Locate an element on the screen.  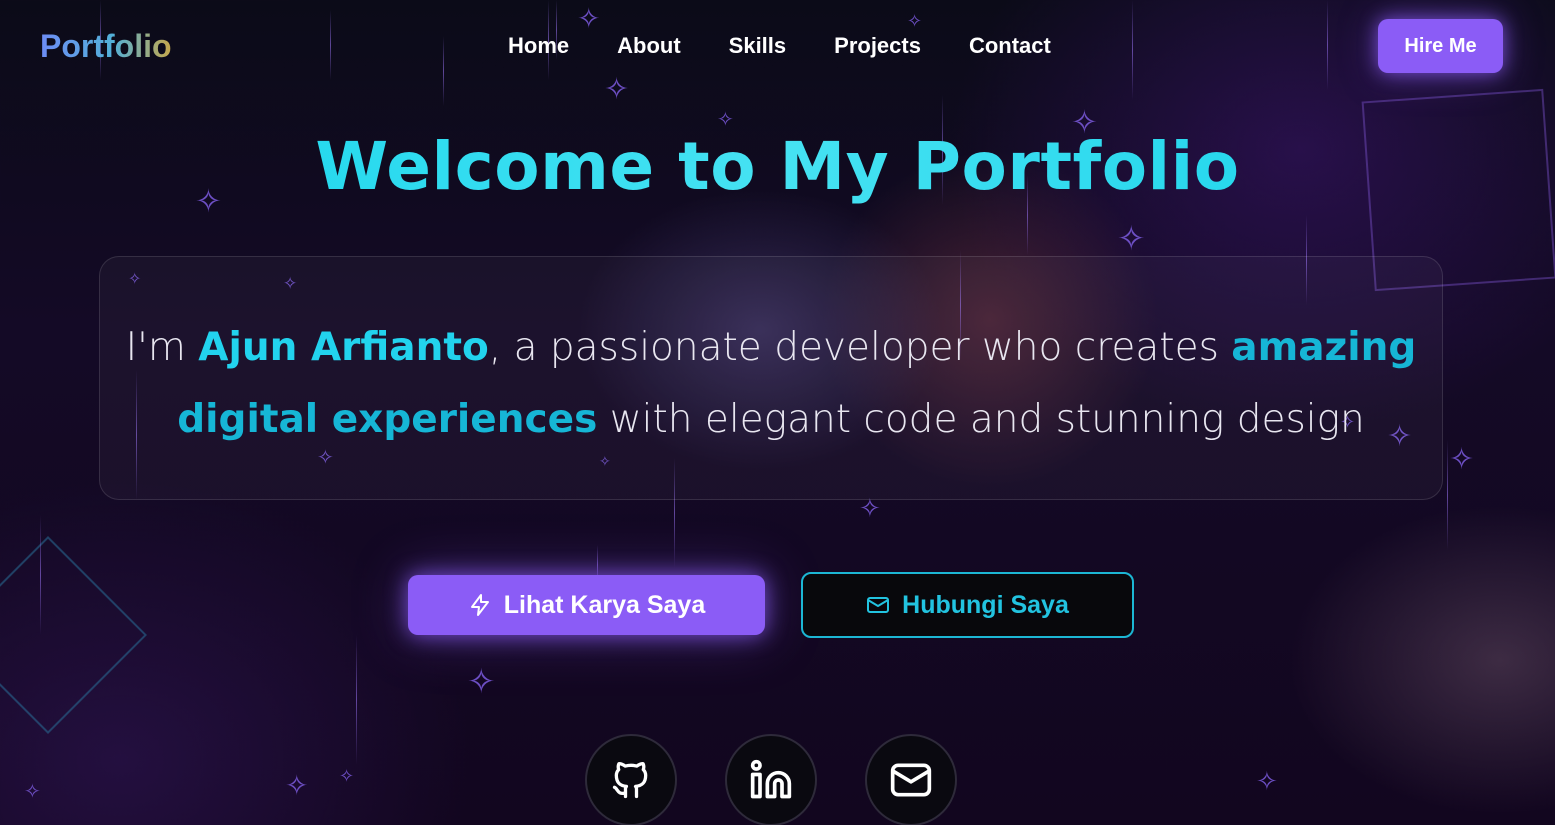
main-nav: Home About Skills Projects Contact is located at coordinates (779, 46).